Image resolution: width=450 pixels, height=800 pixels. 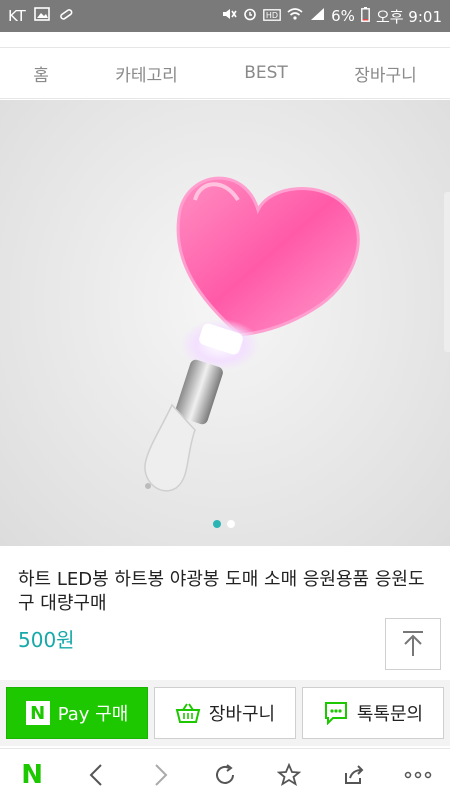 I want to click on carousel-dot-active, so click(x=217, y=524).